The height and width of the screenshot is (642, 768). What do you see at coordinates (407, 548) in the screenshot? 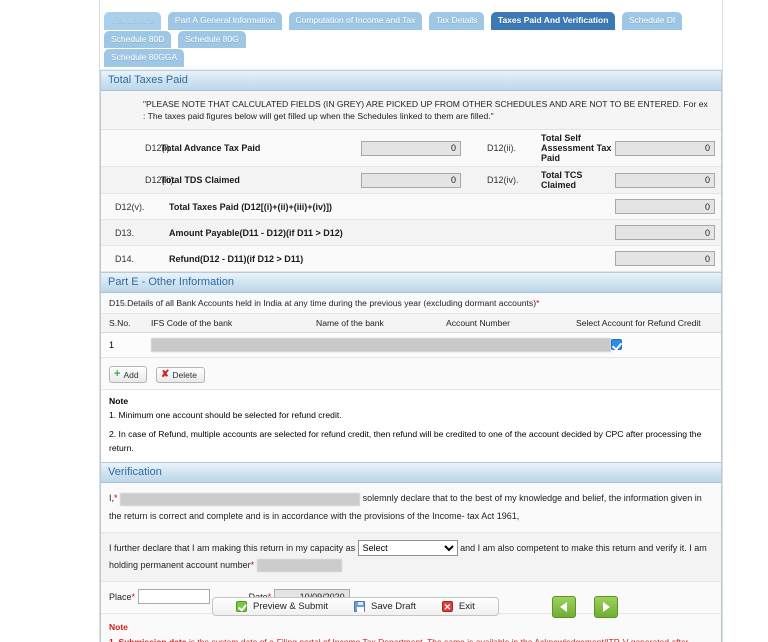
I see `capacity-select: Select` at bounding box center [407, 548].